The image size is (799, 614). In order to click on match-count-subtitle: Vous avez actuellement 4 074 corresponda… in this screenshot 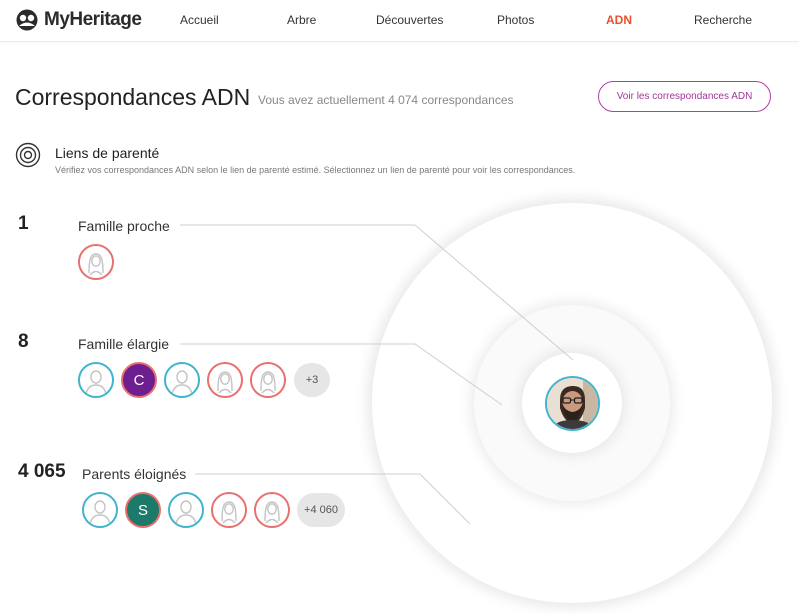, I will do `click(386, 100)`.